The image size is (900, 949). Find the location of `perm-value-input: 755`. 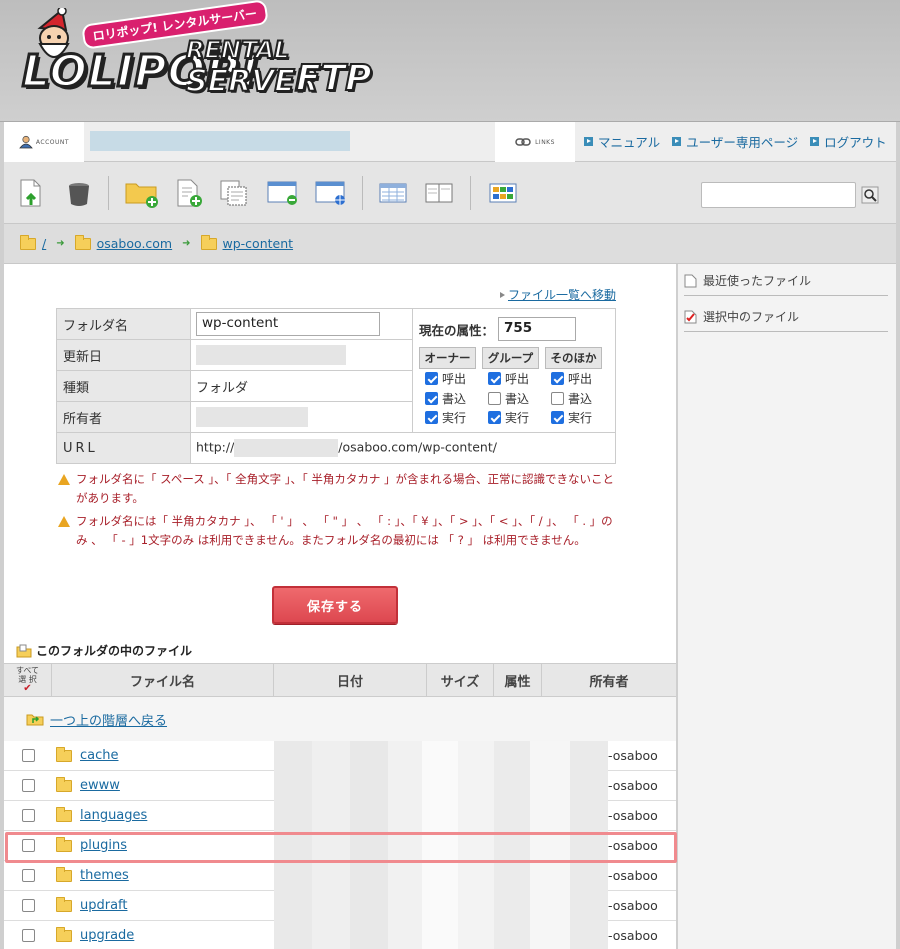

perm-value-input: 755 is located at coordinates (537, 329).